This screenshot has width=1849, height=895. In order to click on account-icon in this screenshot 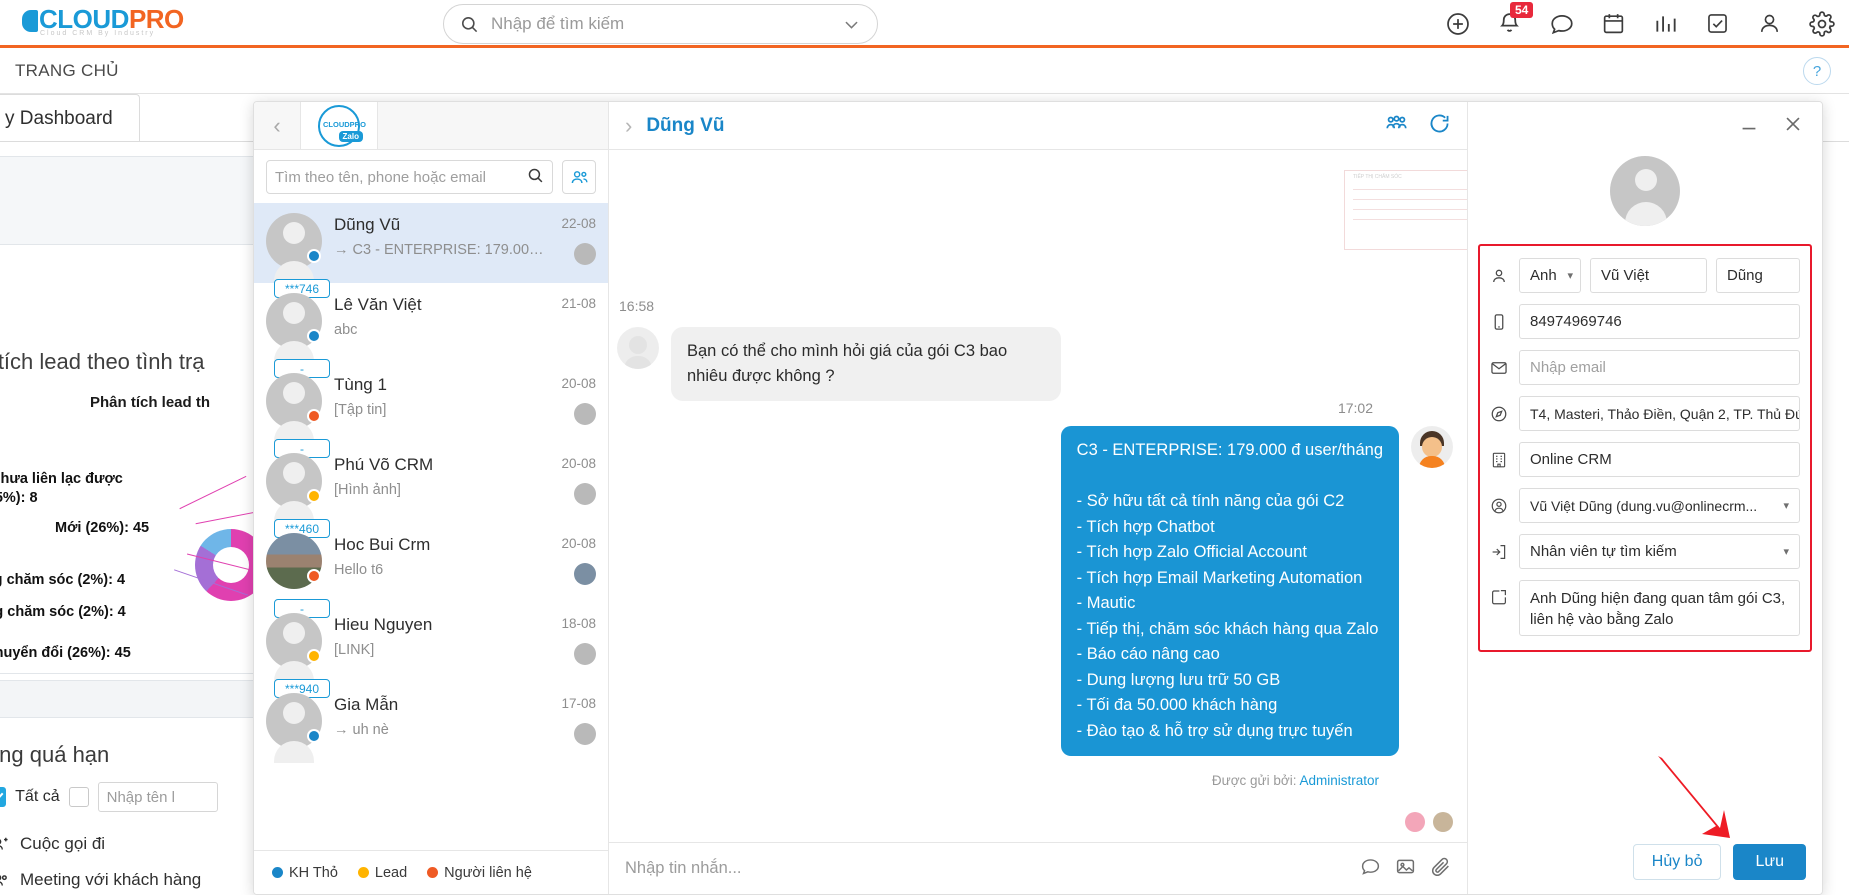, I will do `click(1499, 506)`.